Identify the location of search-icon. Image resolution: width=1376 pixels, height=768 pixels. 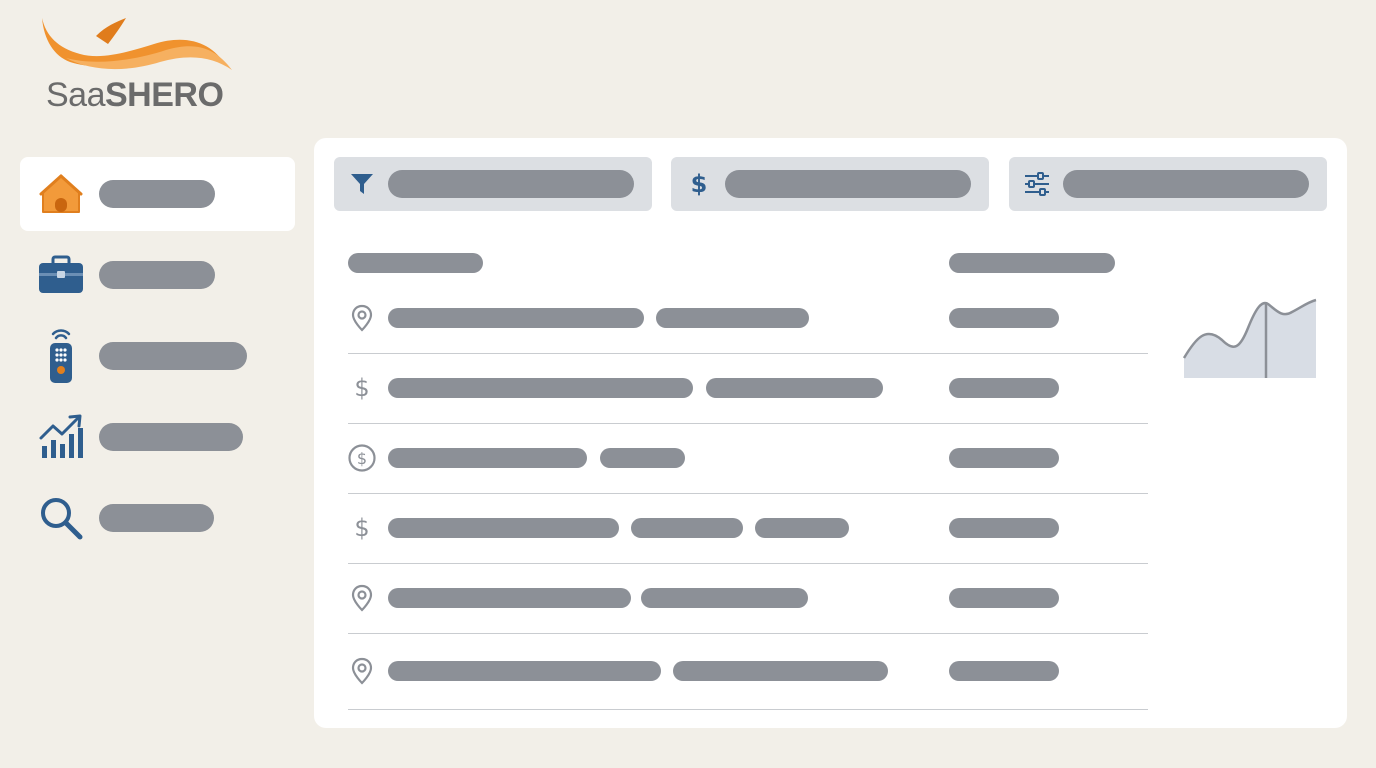
(61, 518).